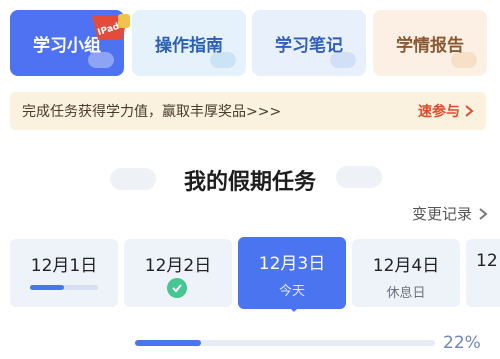 This screenshot has height=359, width=500. What do you see at coordinates (152, 112) in the screenshot?
I see `promo-text: 完成任务获得学力值，赢取丰厚奖品>>>` at bounding box center [152, 112].